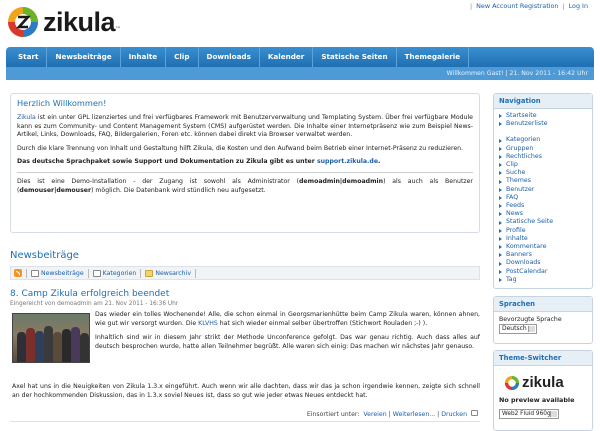  What do you see at coordinates (515, 173) in the screenshot?
I see `nav-link-label: Suche` at bounding box center [515, 173].